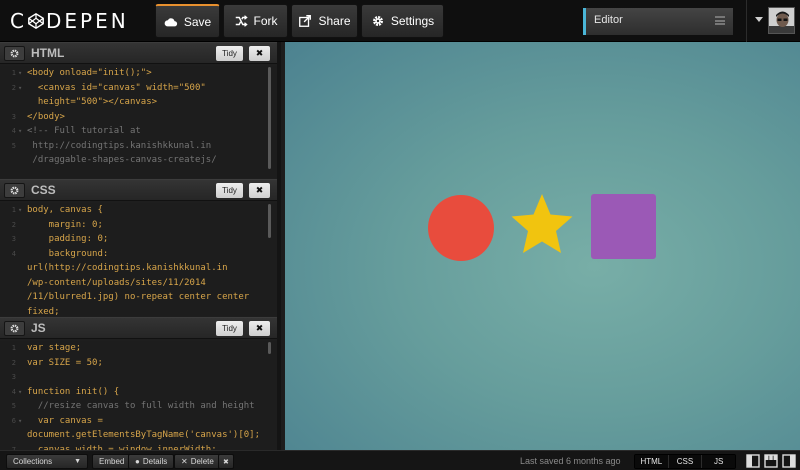 The width and height of the screenshot is (800, 470). Describe the element at coordinates (54, 348) in the screenshot. I see `code-text: var stage;` at that location.